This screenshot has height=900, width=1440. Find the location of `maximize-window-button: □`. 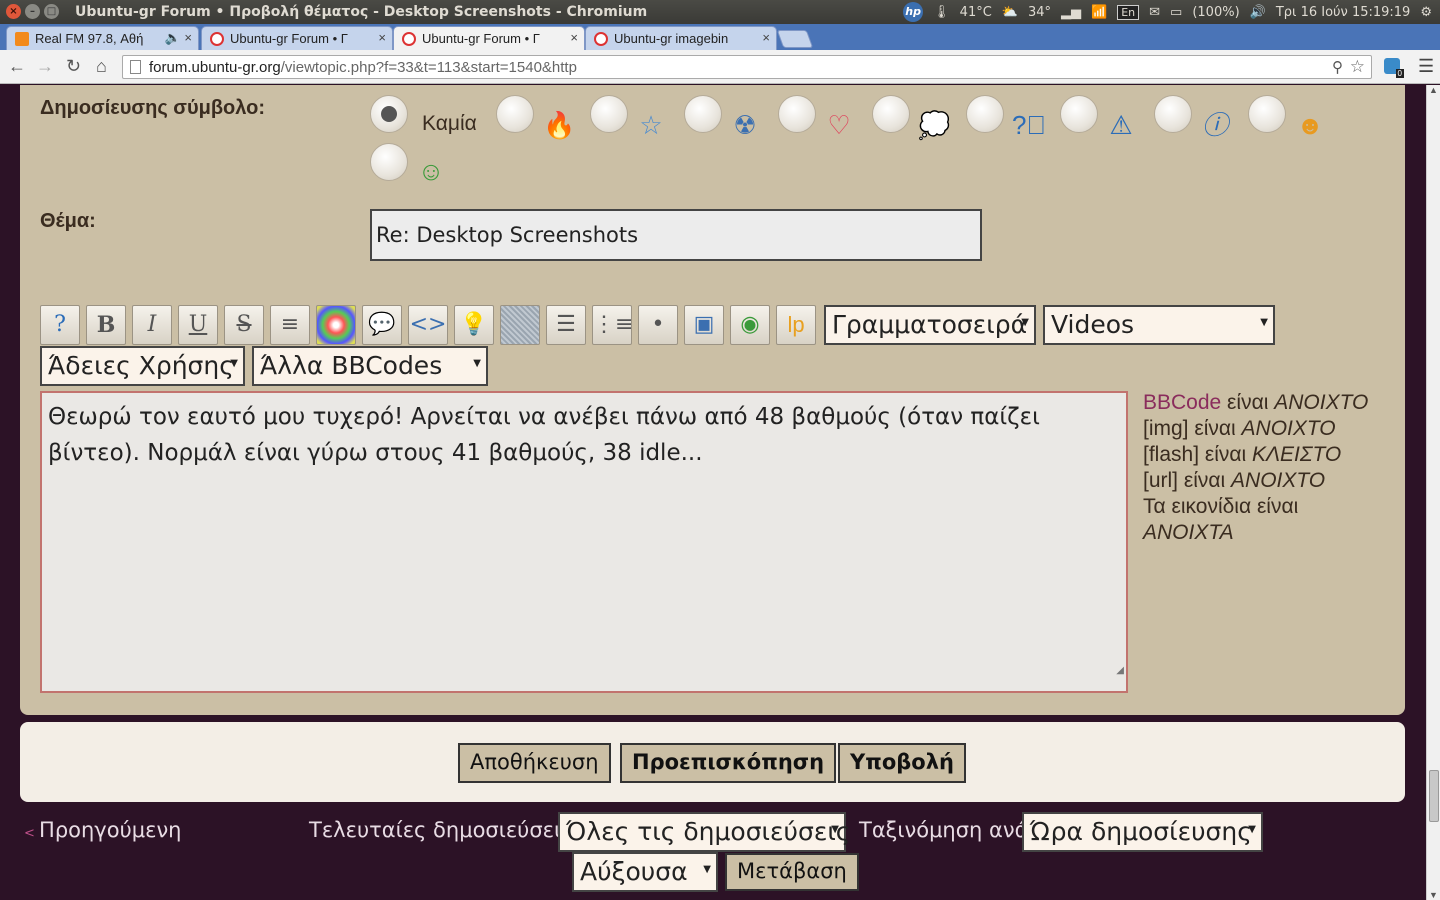

maximize-window-button: □ is located at coordinates (51, 11).